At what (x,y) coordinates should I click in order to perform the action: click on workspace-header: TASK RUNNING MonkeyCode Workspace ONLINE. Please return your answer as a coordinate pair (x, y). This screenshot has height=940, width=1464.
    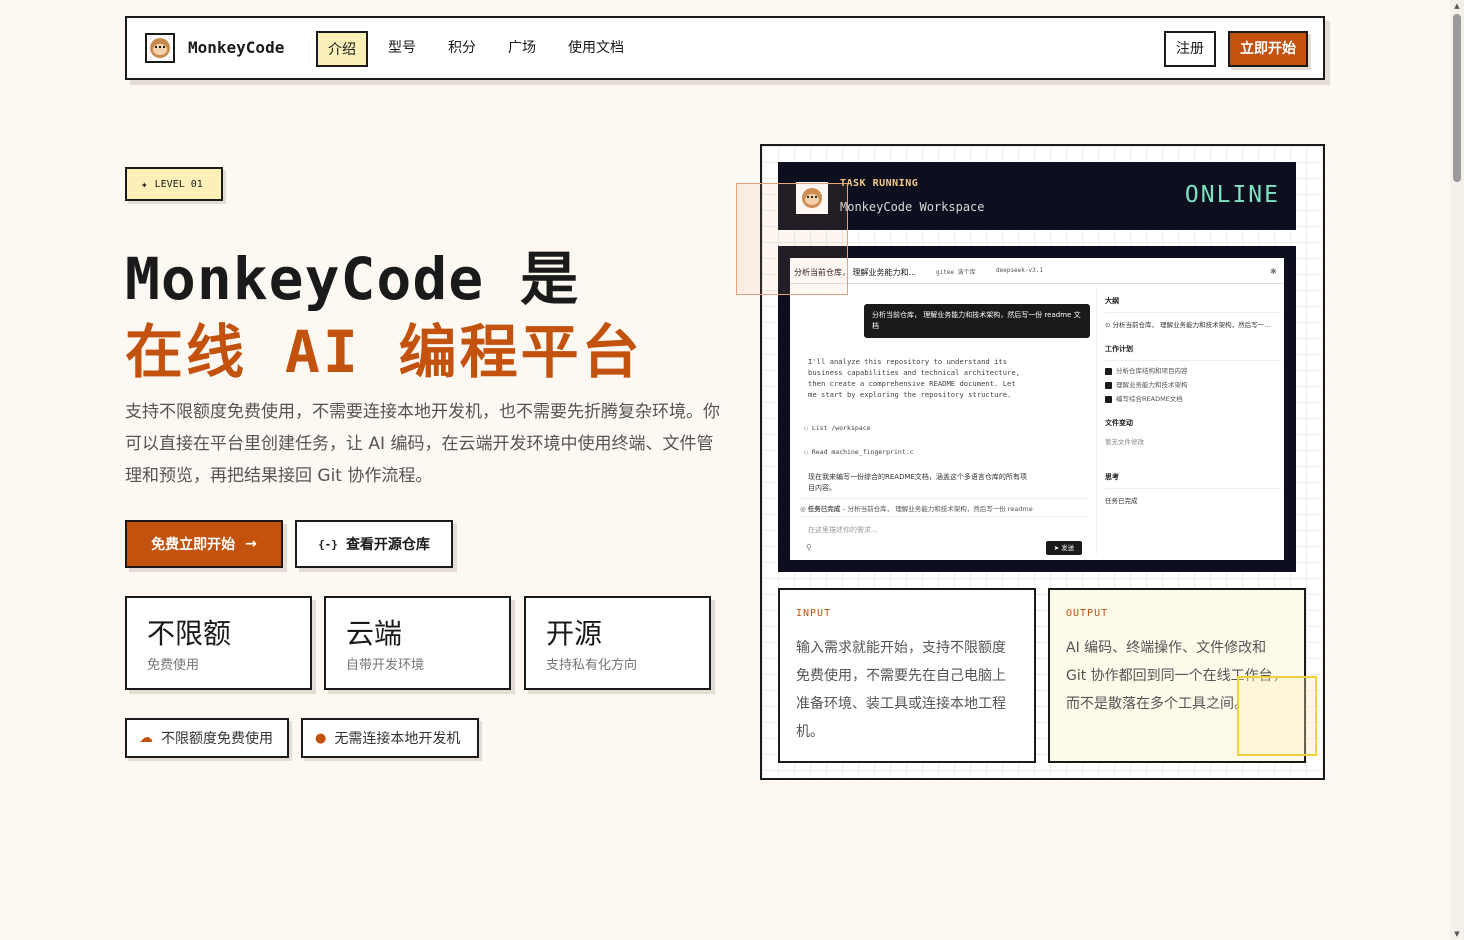
    Looking at the image, I should click on (1037, 196).